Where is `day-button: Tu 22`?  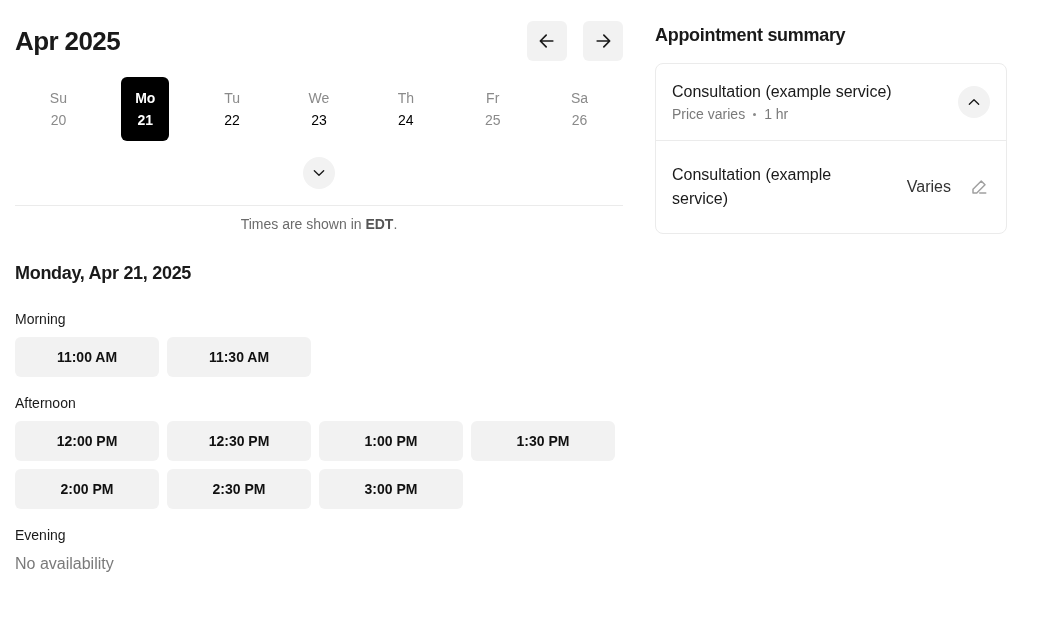
day-button: Tu 22 is located at coordinates (232, 109).